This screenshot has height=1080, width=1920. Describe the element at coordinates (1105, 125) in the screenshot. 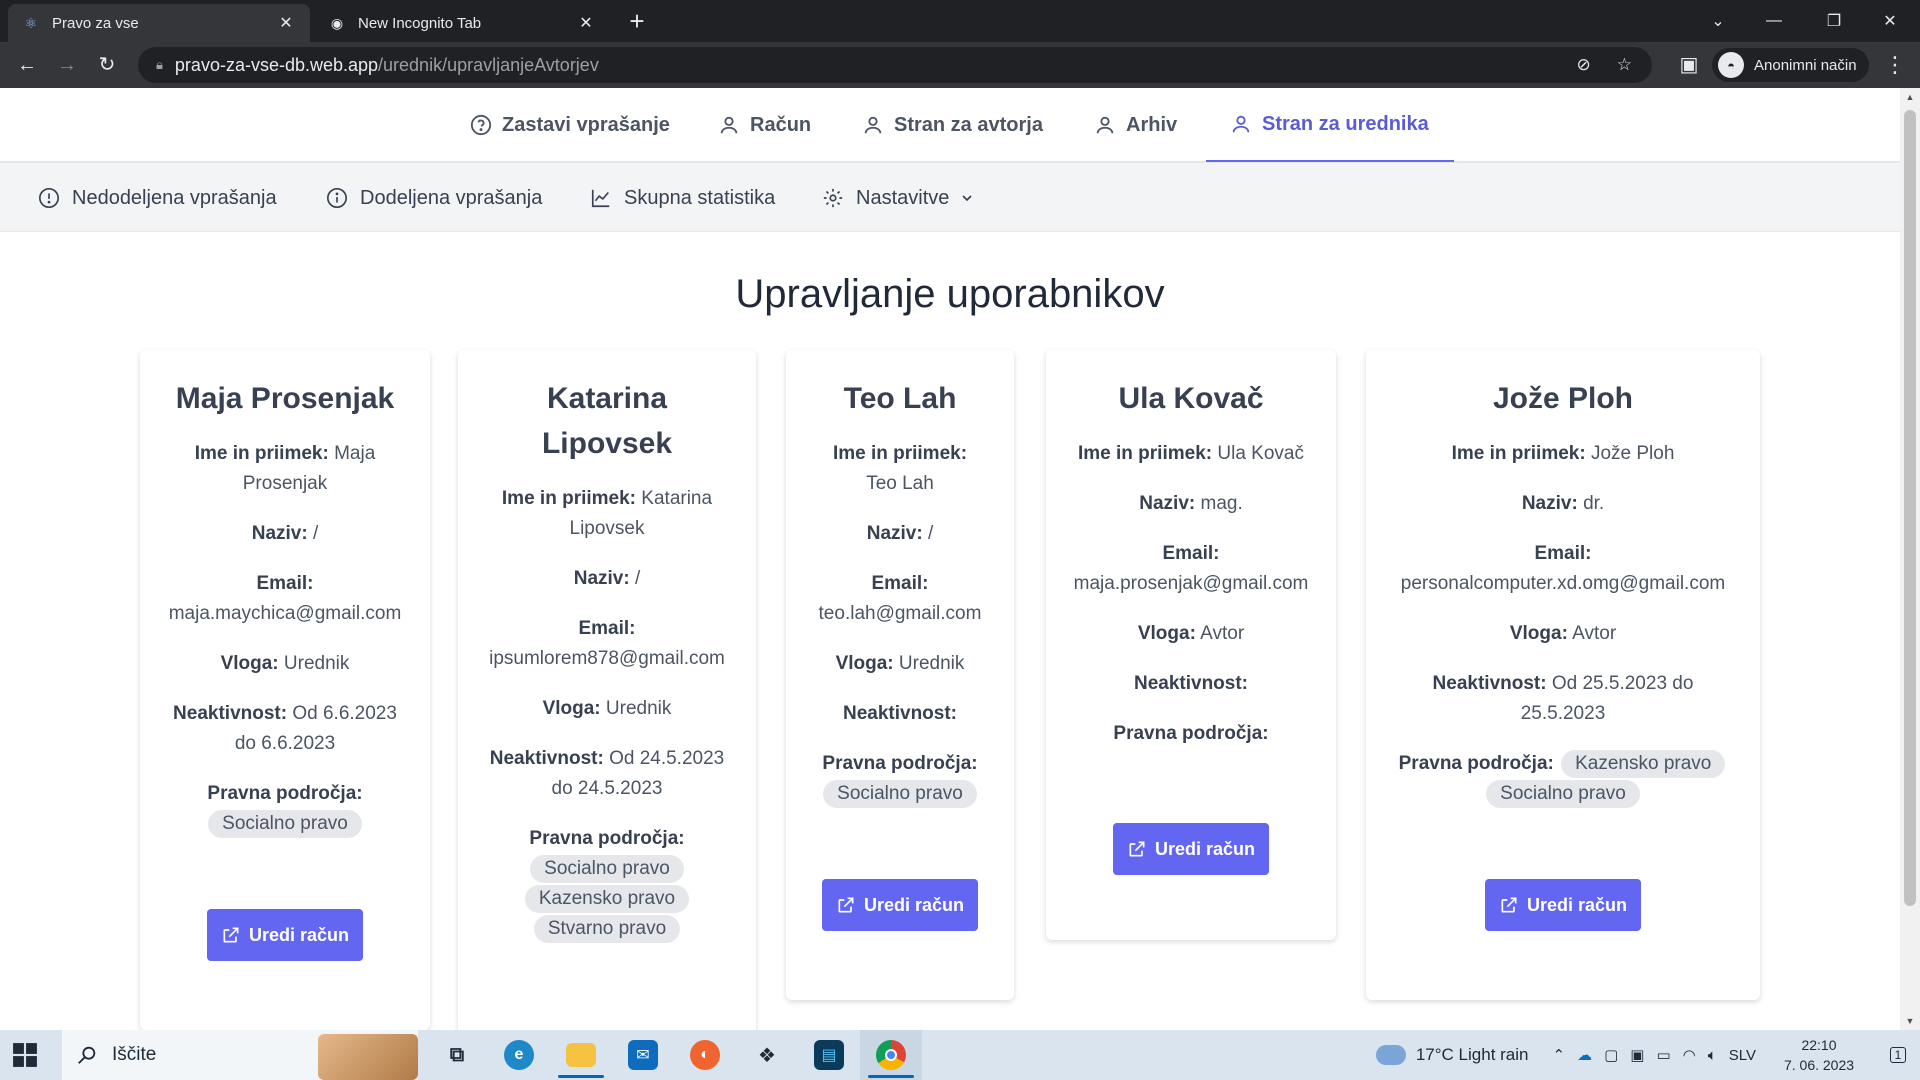

I see `user-icon` at that location.